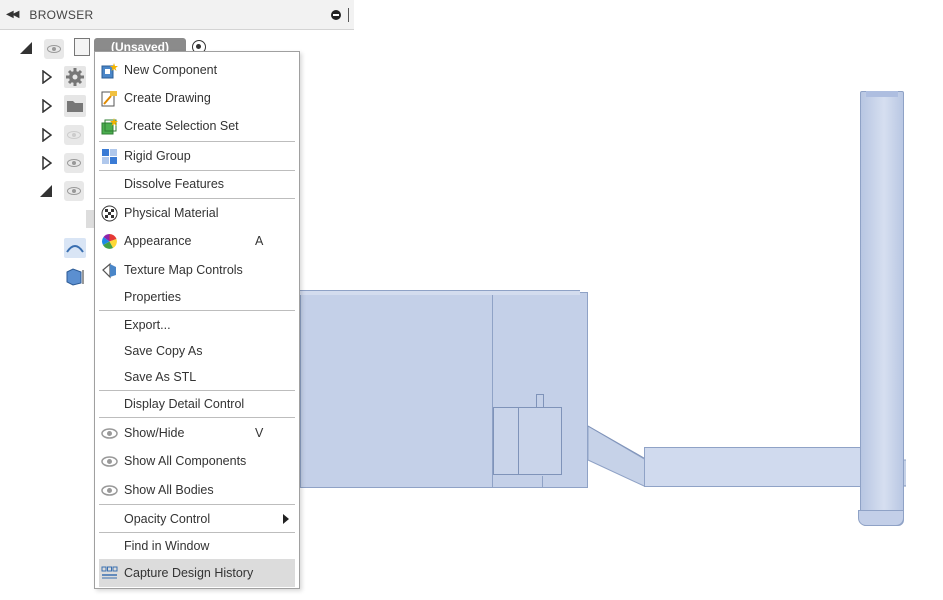  I want to click on texture-map-icon, so click(109, 270).